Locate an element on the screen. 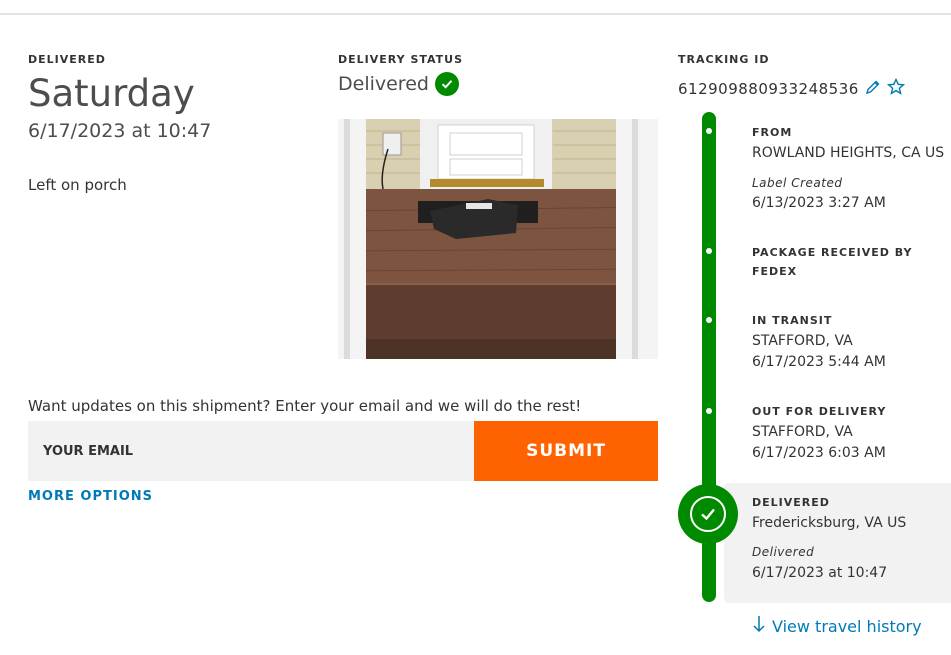  event-title-received-2: FEDEX is located at coordinates (775, 271).